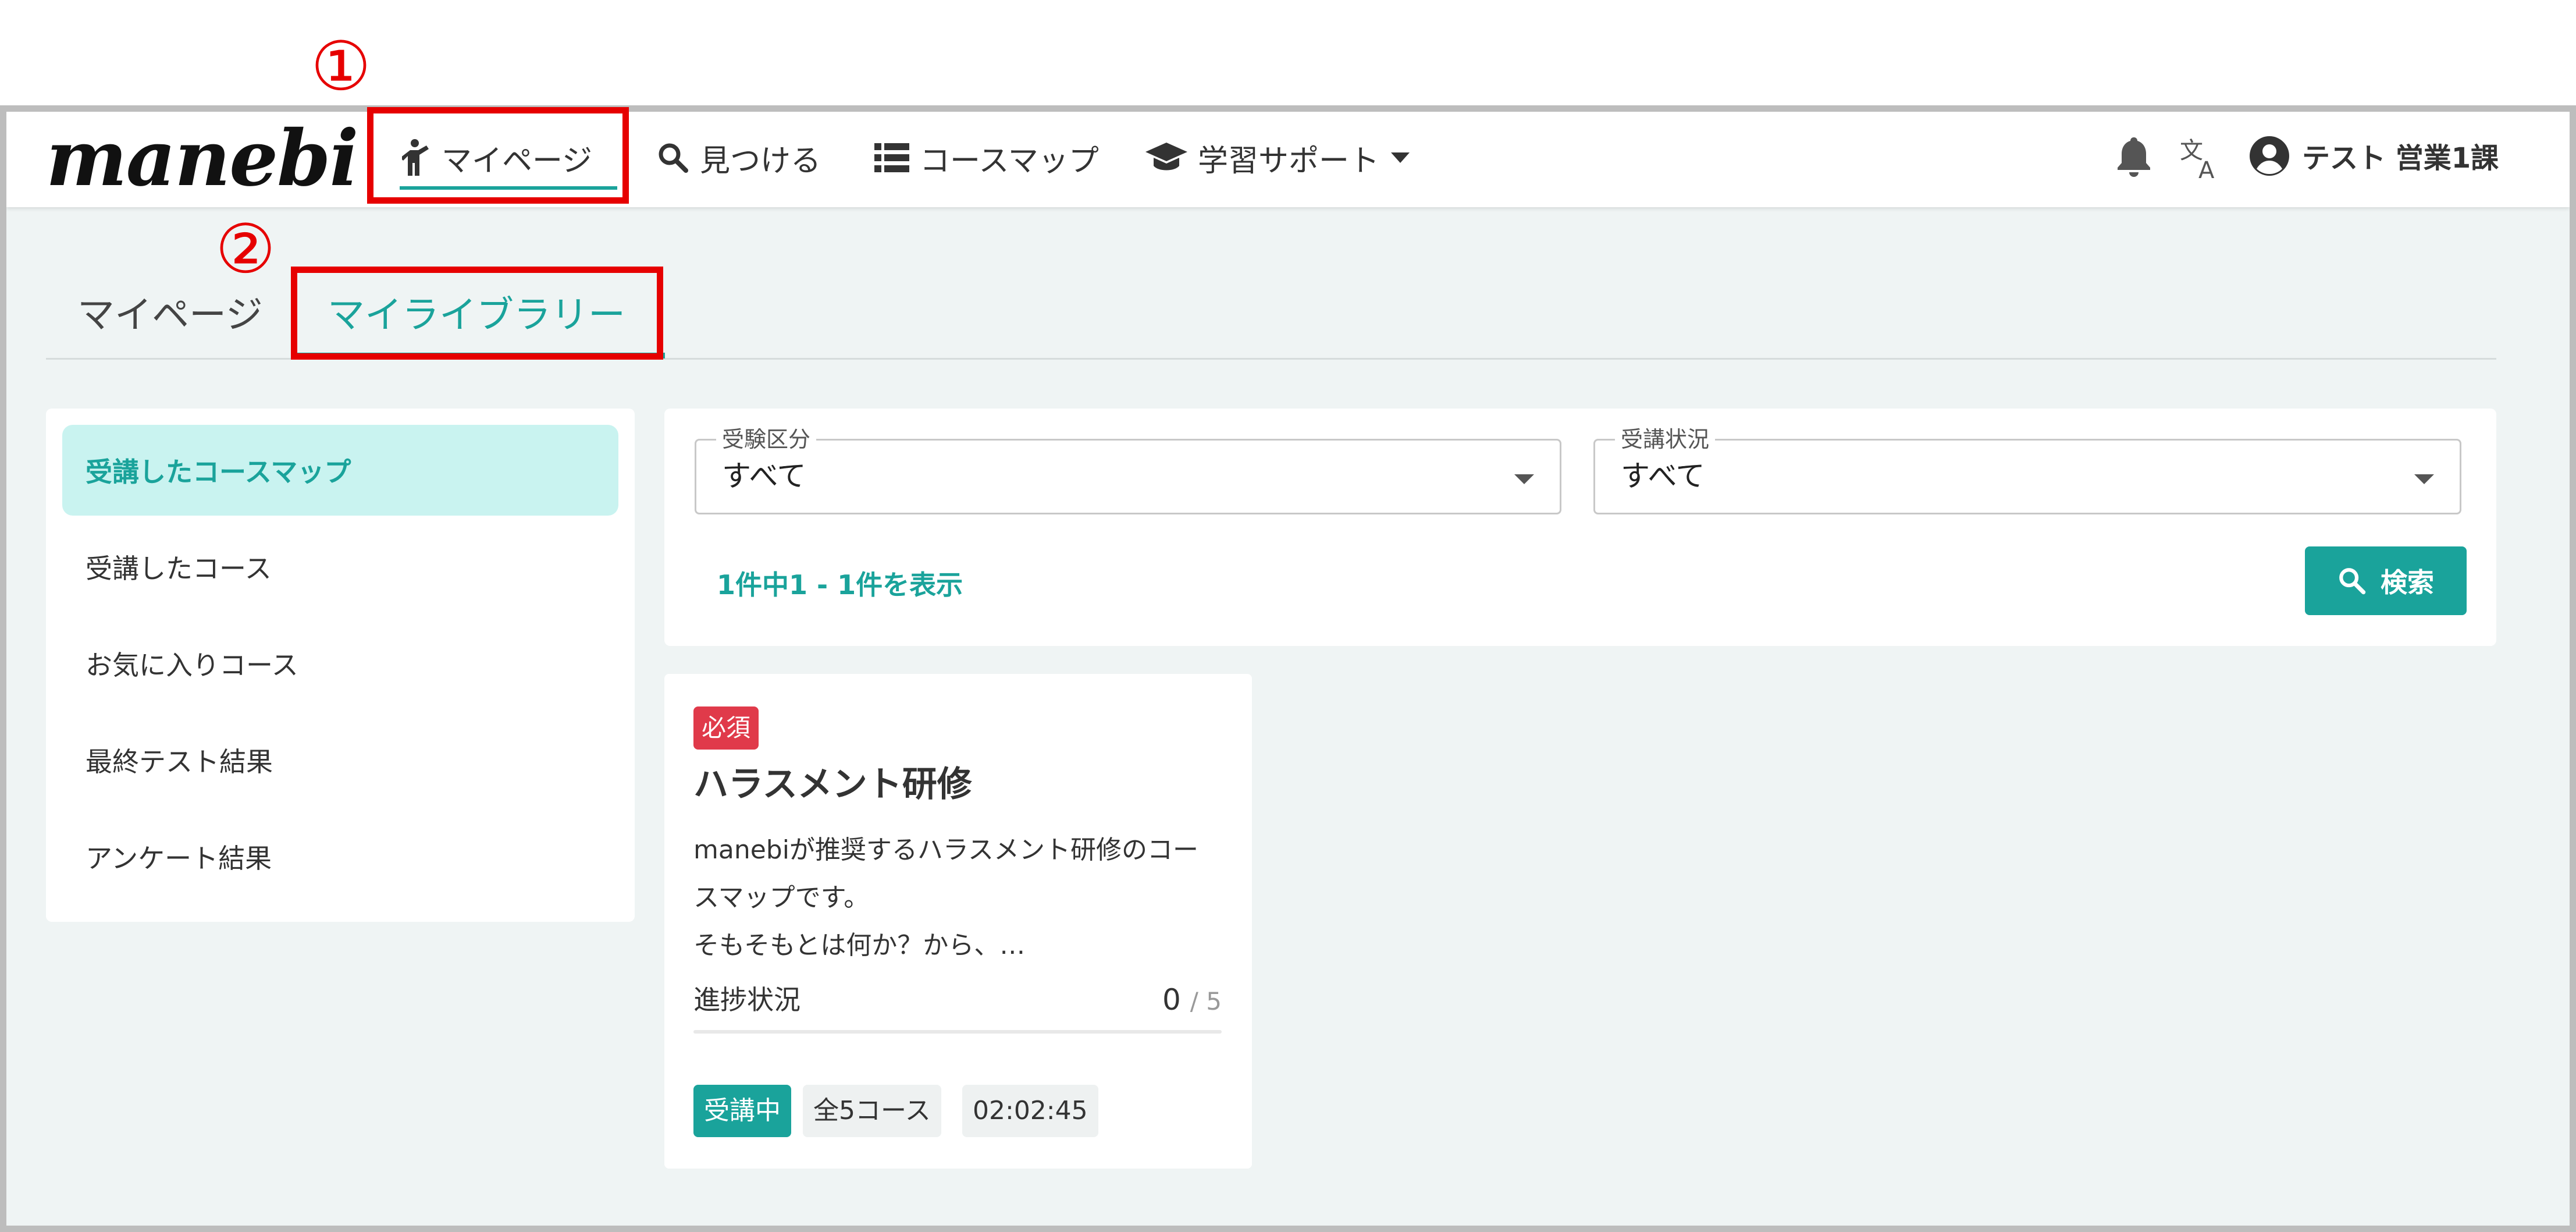  I want to click on progress-count: 0 / 5, so click(1192, 1001).